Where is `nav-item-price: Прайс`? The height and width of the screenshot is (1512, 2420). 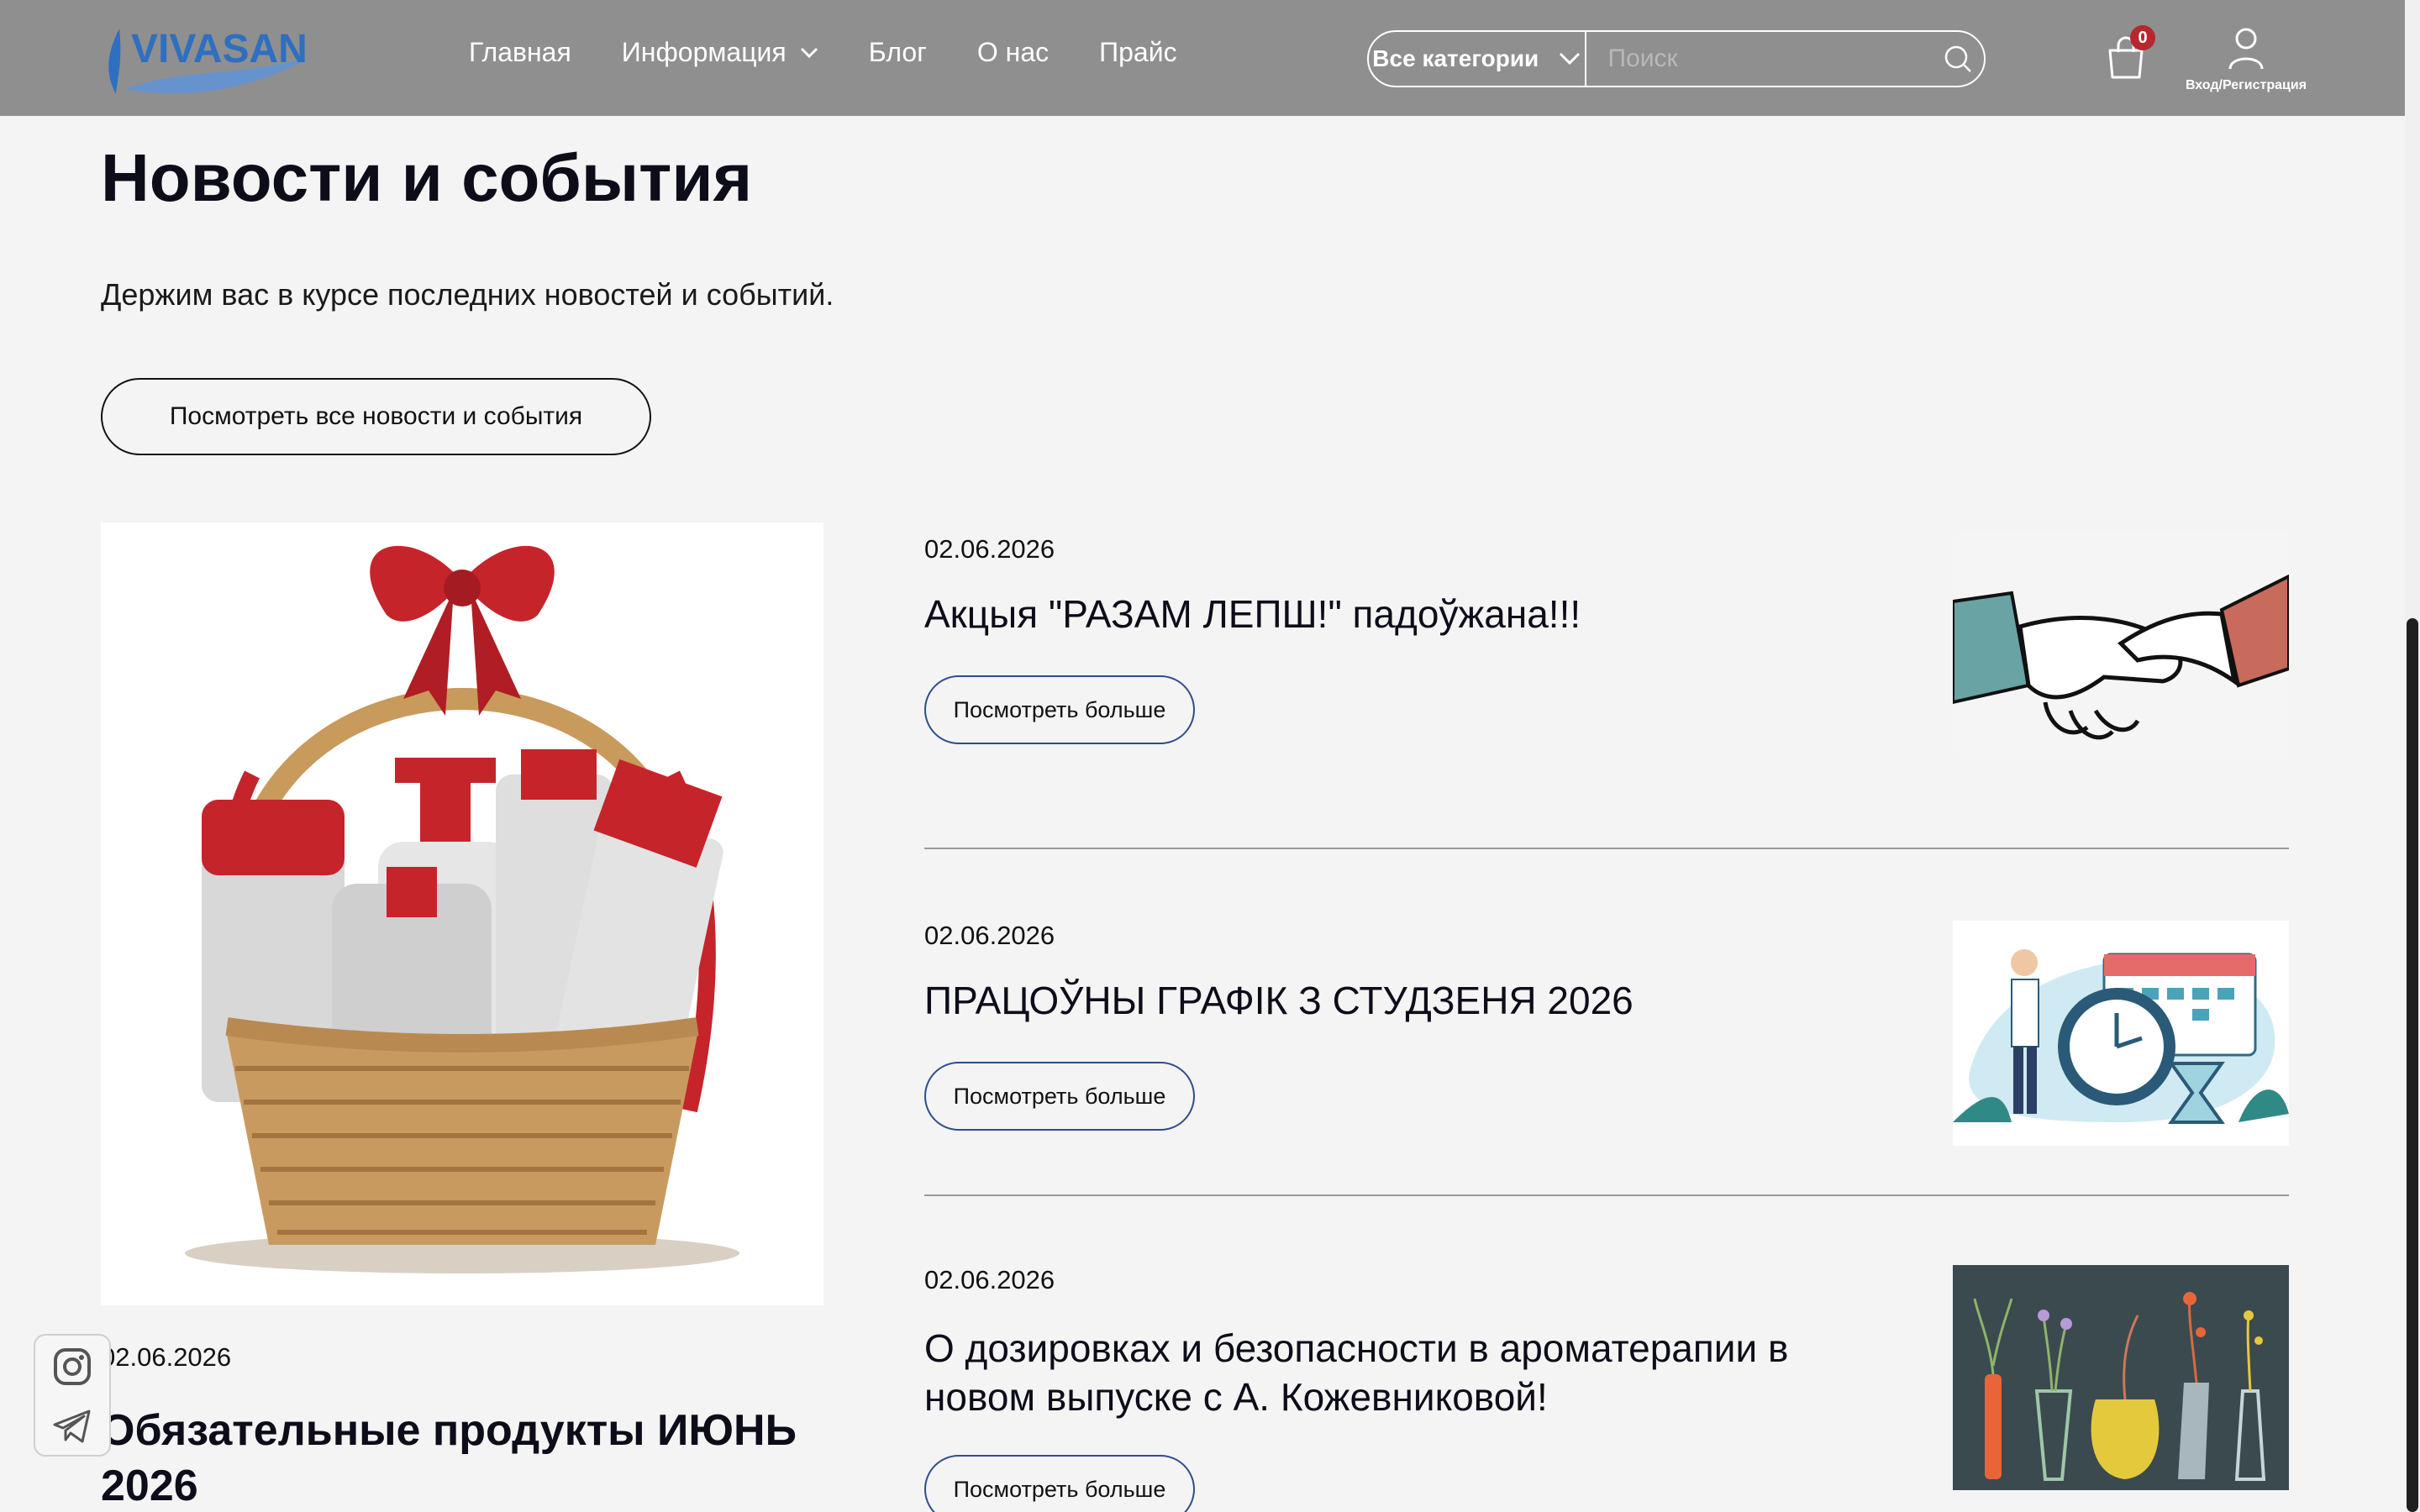
nav-item-price: Прайс is located at coordinates (1137, 52).